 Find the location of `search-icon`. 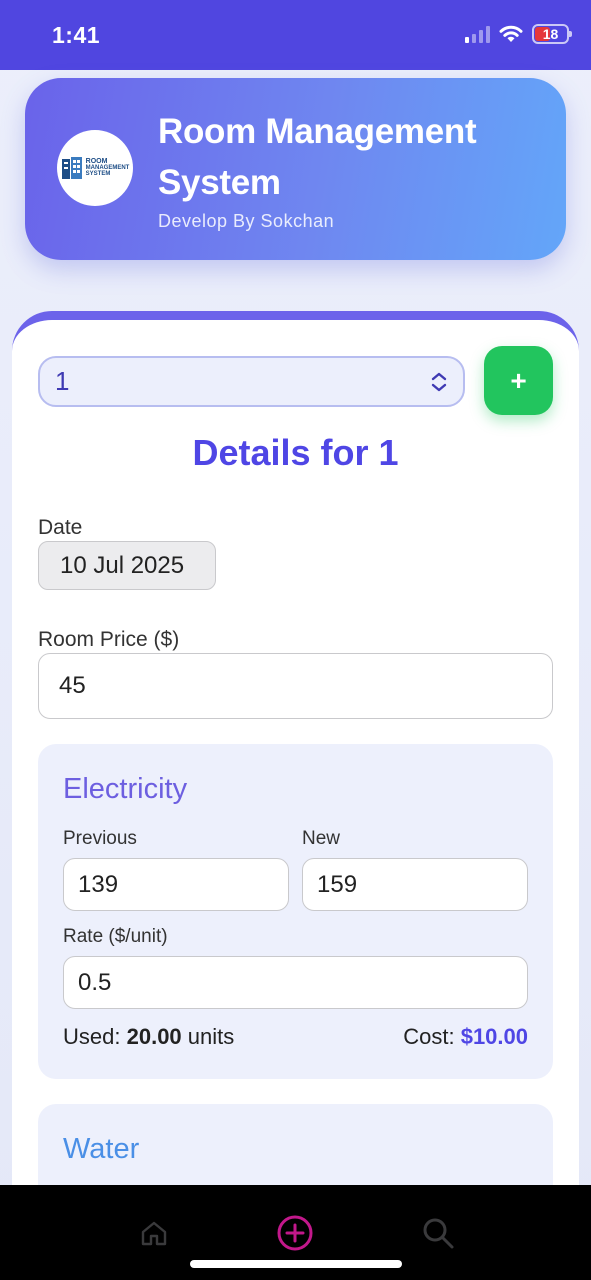

search-icon is located at coordinates (438, 1233).